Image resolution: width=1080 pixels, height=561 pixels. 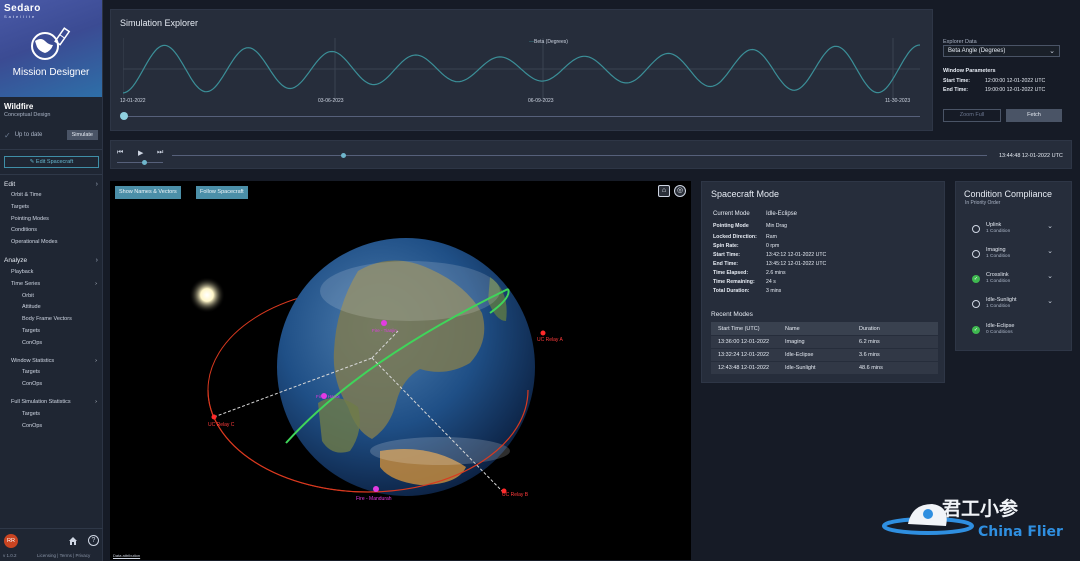 I want to click on sun, so click(x=207, y=295).